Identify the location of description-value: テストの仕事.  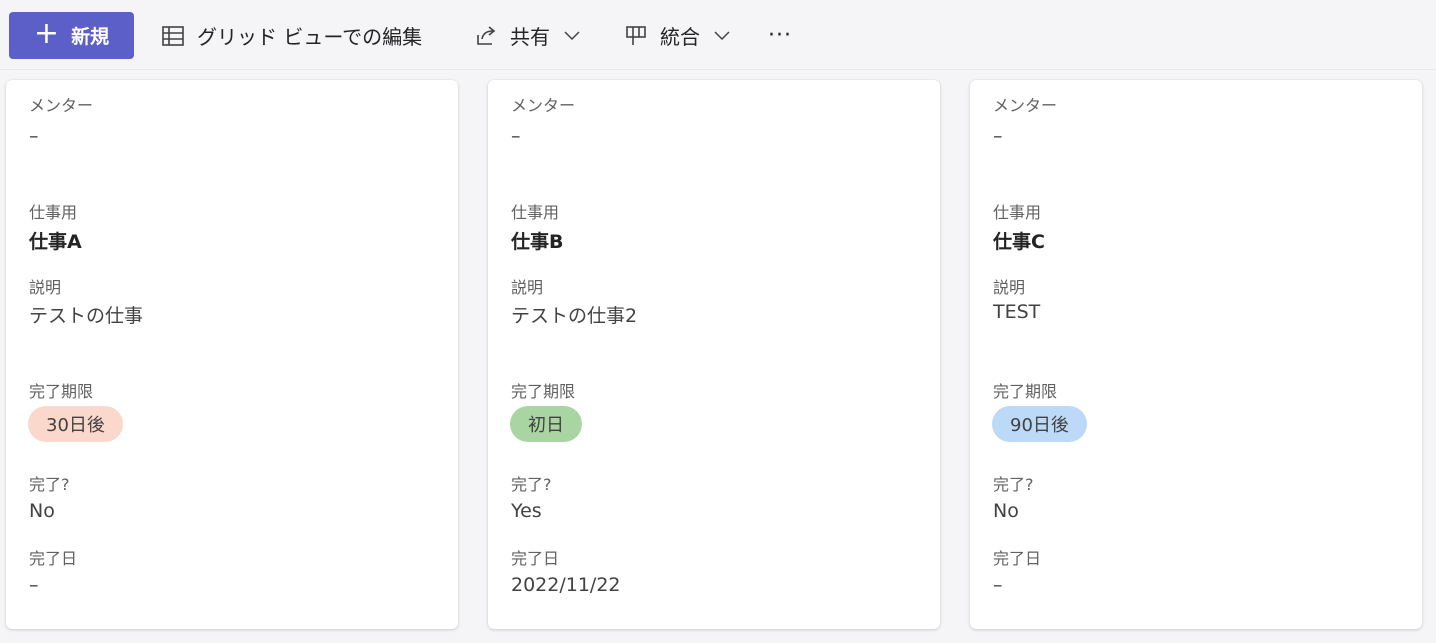
(86, 316).